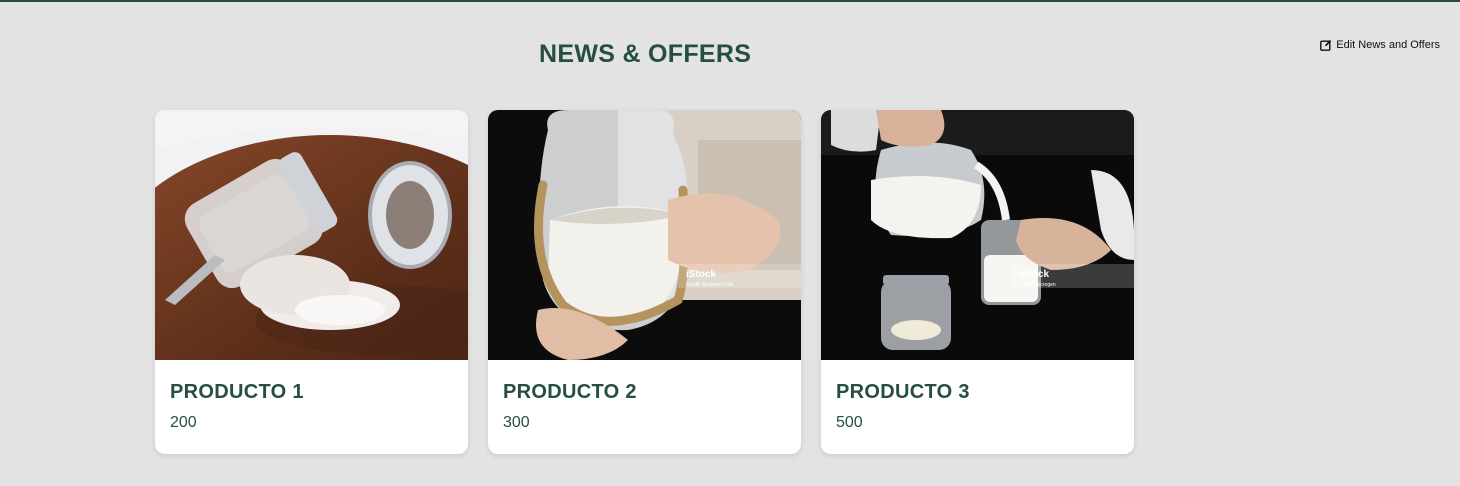  What do you see at coordinates (570, 392) in the screenshot?
I see `product-title: PRODUCTO 2` at bounding box center [570, 392].